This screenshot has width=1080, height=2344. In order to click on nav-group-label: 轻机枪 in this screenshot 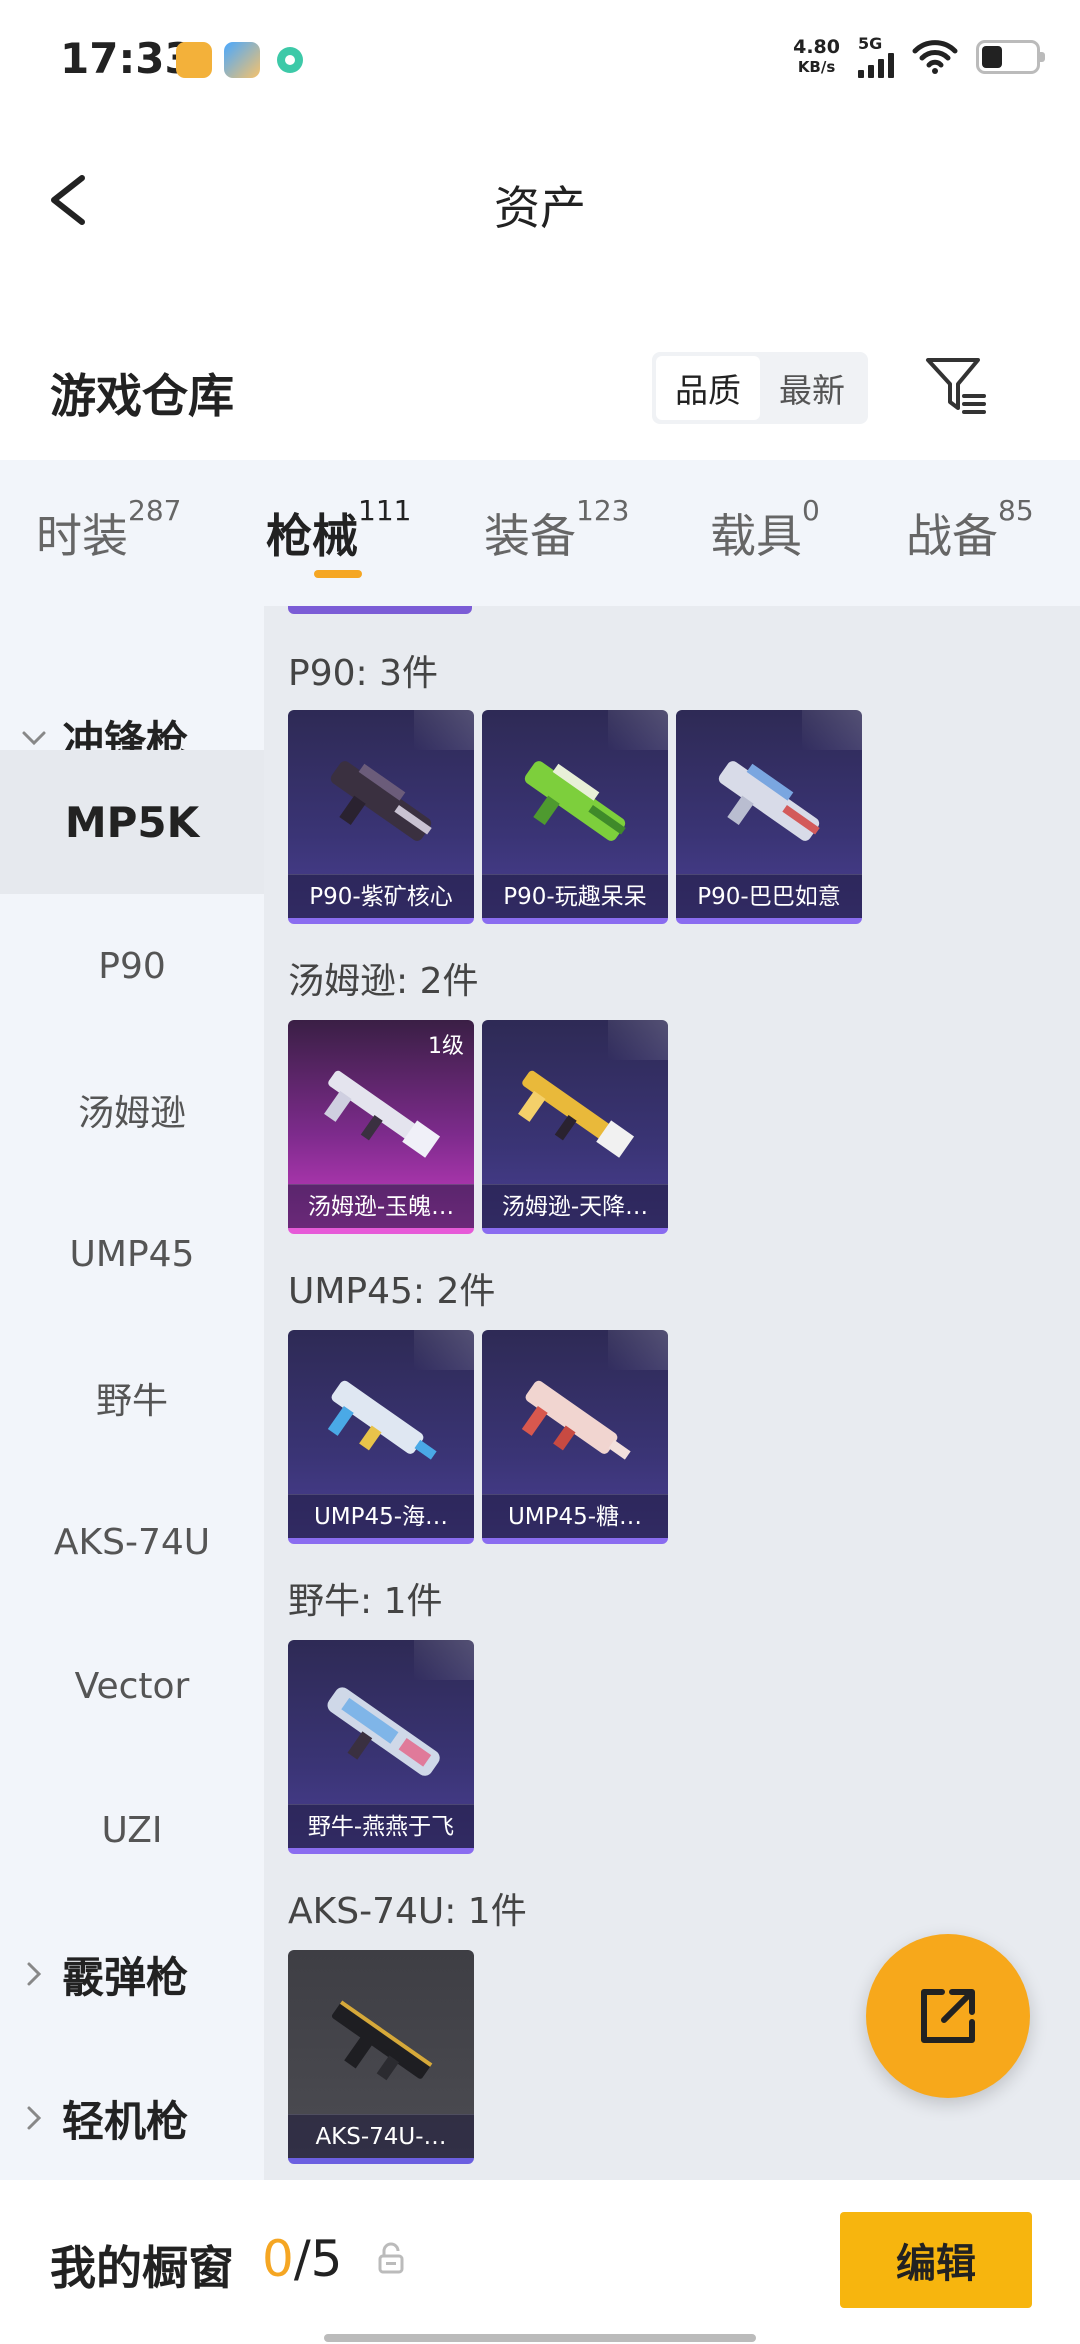, I will do `click(125, 2121)`.